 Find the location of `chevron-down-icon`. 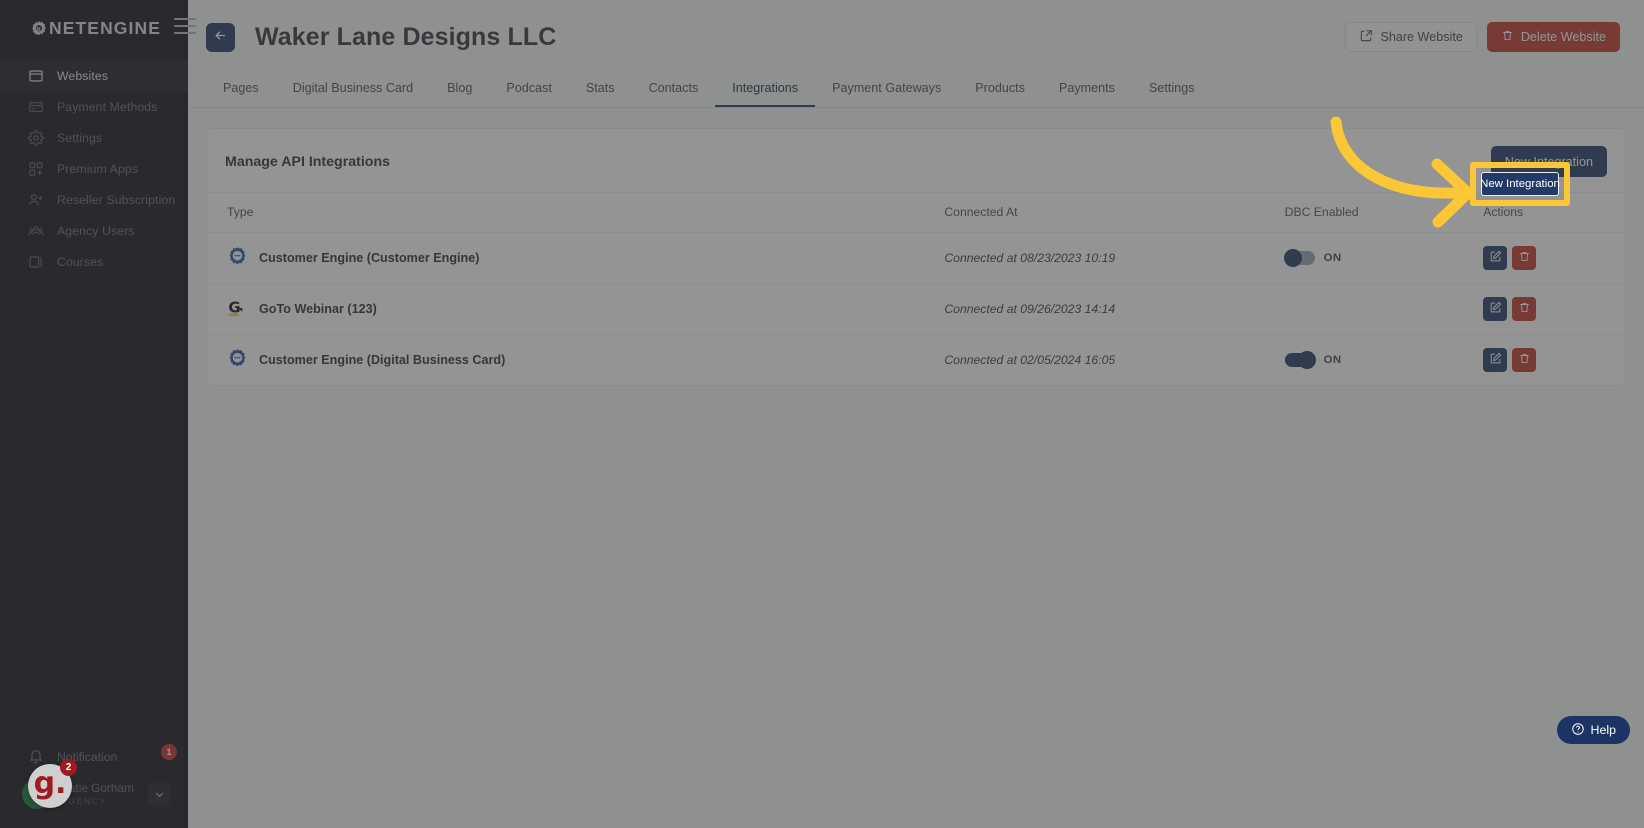

chevron-down-icon is located at coordinates (159, 794).